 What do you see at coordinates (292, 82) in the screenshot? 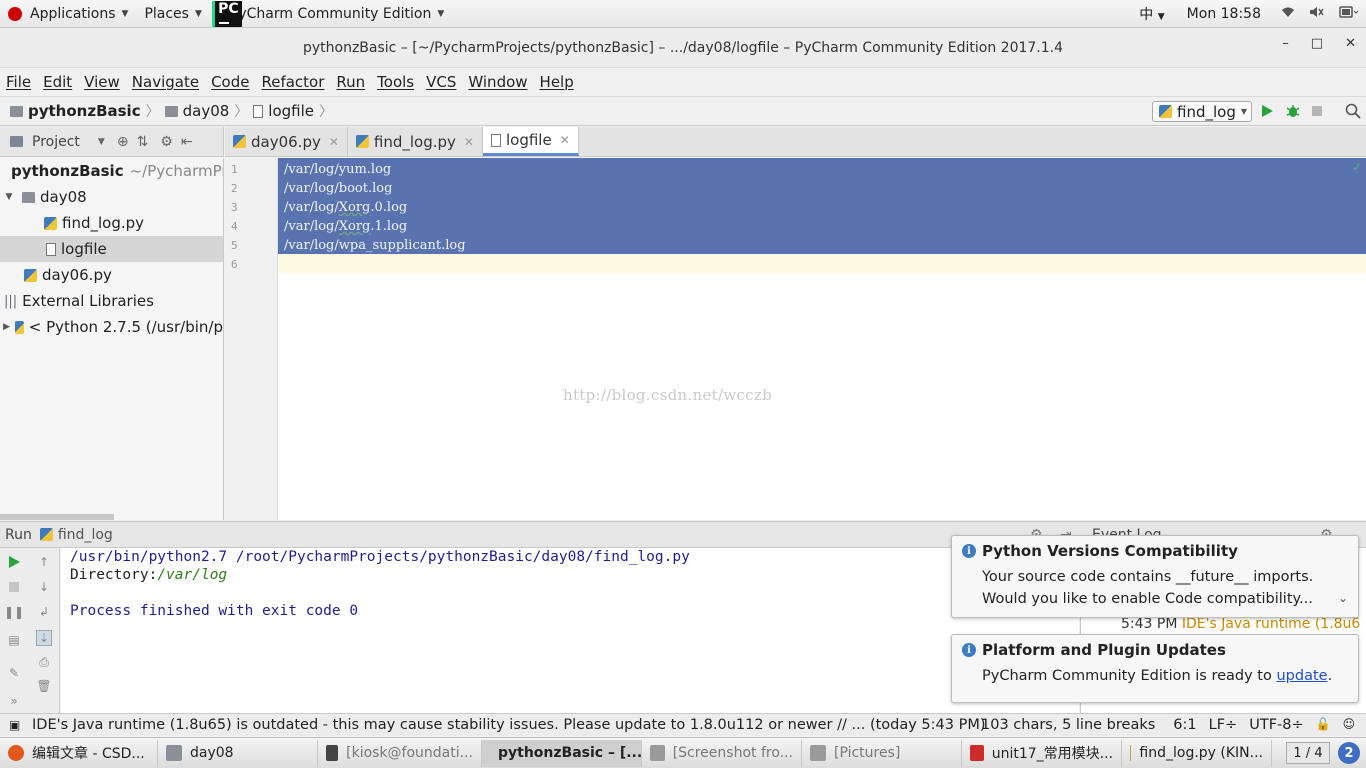
I see `menu-refactor: Refactor` at bounding box center [292, 82].